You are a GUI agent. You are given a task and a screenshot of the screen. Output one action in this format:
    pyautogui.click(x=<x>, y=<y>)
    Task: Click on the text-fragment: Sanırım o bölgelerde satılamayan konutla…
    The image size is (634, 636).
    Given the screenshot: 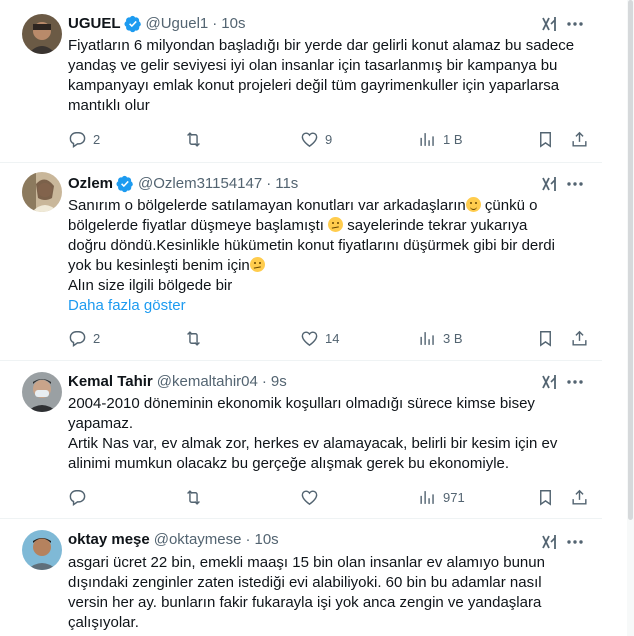 What is the action you would take?
    pyautogui.click(x=267, y=205)
    